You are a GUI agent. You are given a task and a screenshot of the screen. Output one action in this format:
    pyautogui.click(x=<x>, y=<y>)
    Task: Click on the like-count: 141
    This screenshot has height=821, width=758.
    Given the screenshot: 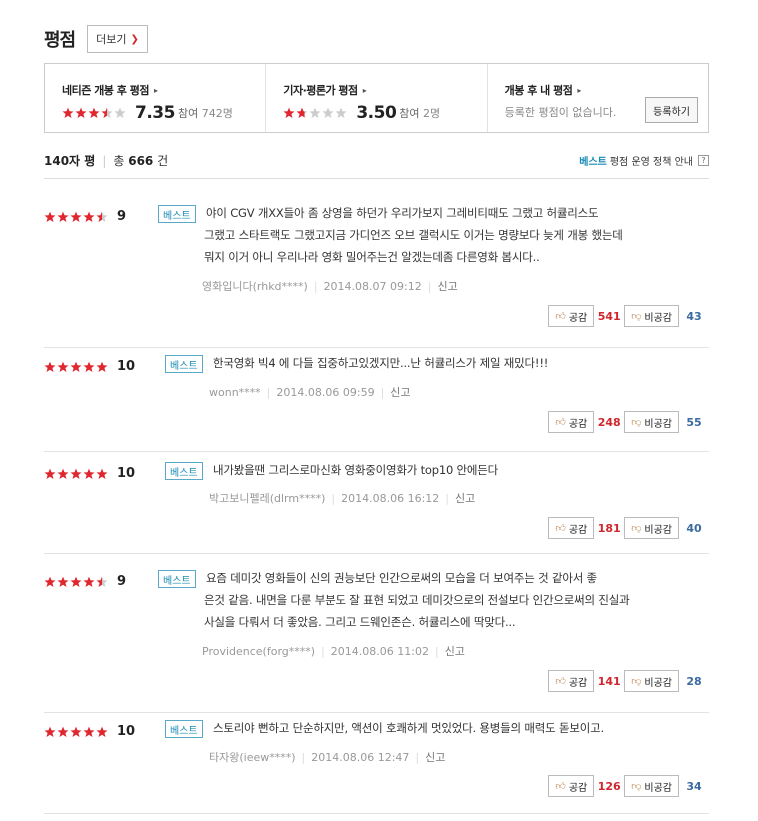 What is the action you would take?
    pyautogui.click(x=609, y=681)
    